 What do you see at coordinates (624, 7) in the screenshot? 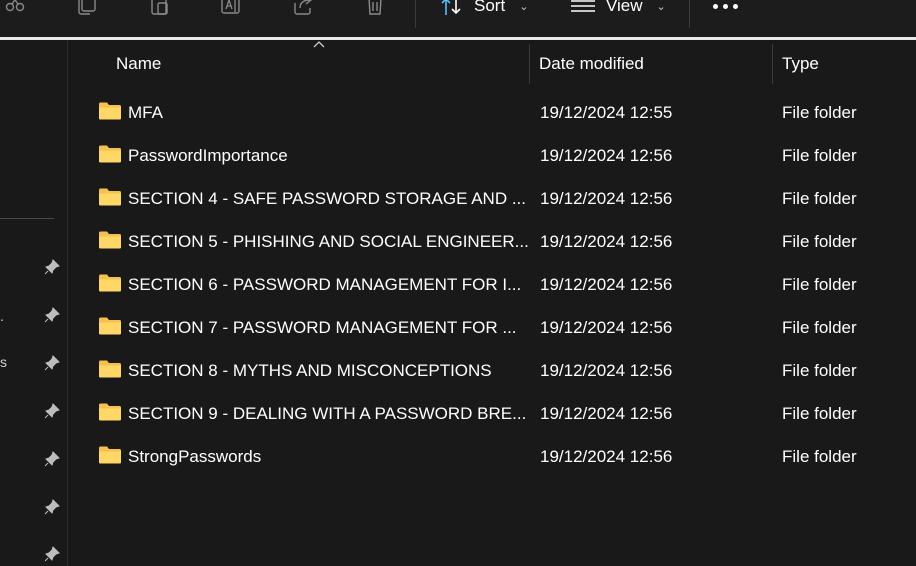
I see `view-label: View` at bounding box center [624, 7].